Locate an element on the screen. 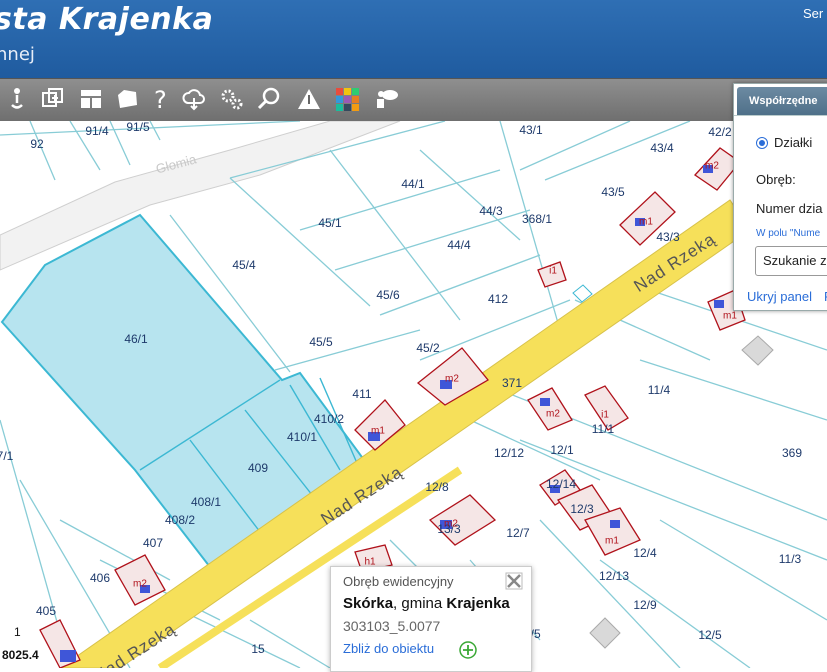  map-shape-icon is located at coordinates (127, 99).